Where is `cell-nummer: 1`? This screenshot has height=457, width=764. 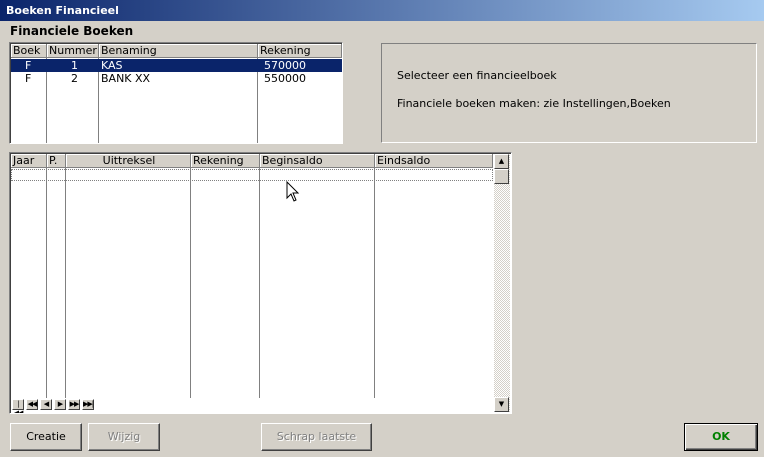
cell-nummer: 1 is located at coordinates (74, 65).